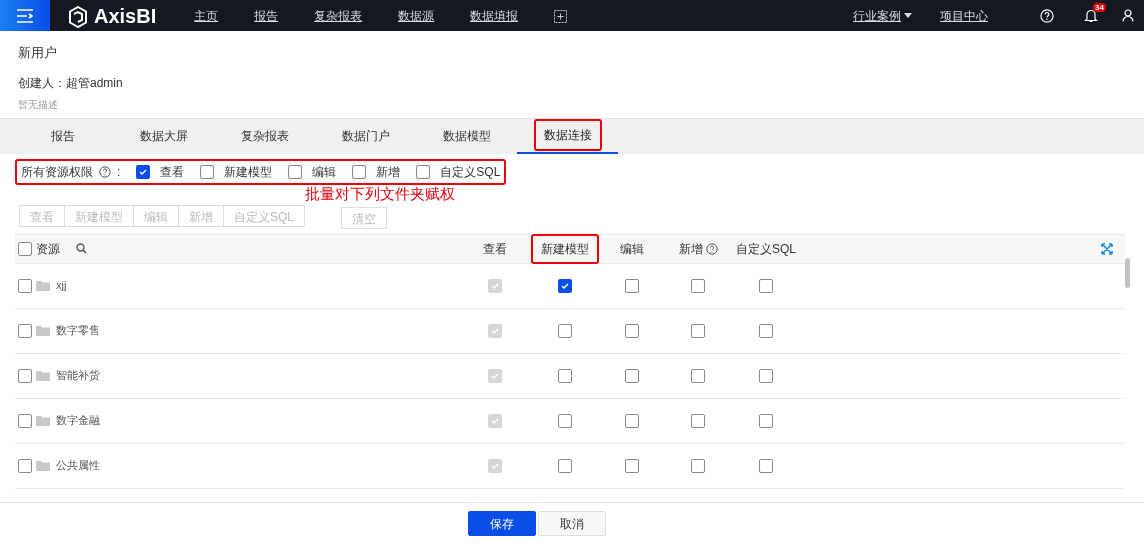 This screenshot has width=1144, height=544. I want to click on nav-link: 报告, so click(266, 15).